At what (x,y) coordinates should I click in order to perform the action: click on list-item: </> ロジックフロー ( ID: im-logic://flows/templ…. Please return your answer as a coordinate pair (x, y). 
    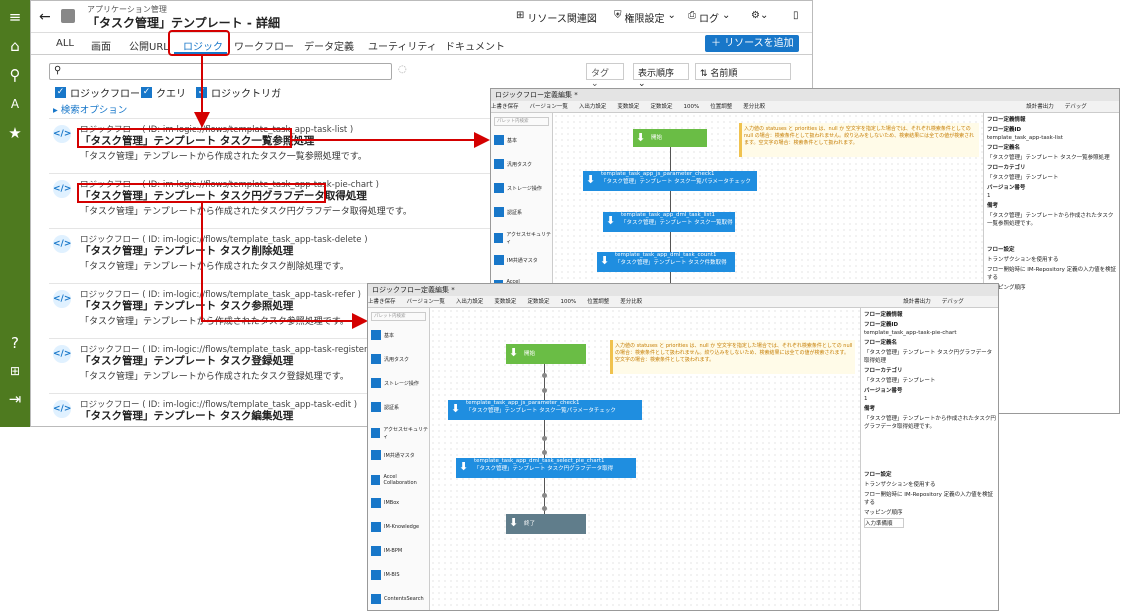
    Looking at the image, I should click on (268, 258).